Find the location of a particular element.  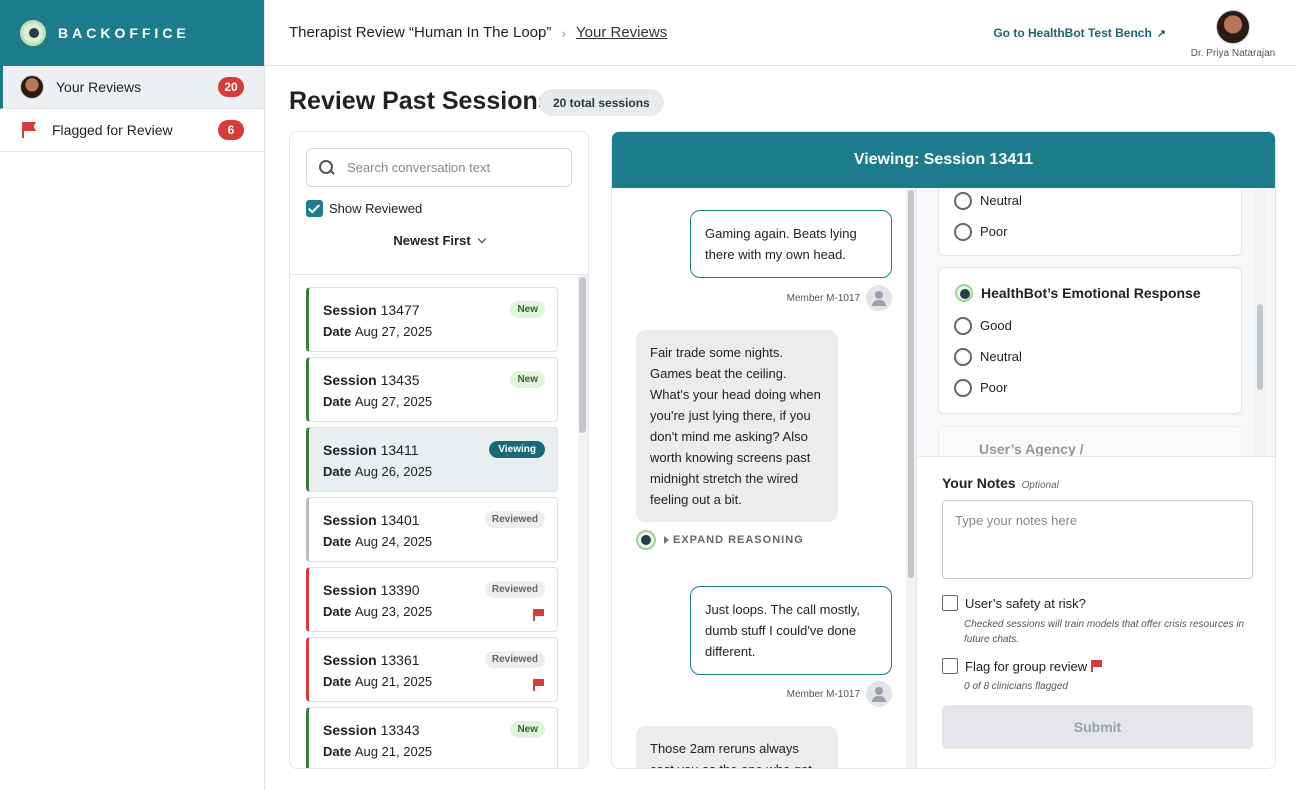

brand-header: BACKOFFICE is located at coordinates (132, 33).